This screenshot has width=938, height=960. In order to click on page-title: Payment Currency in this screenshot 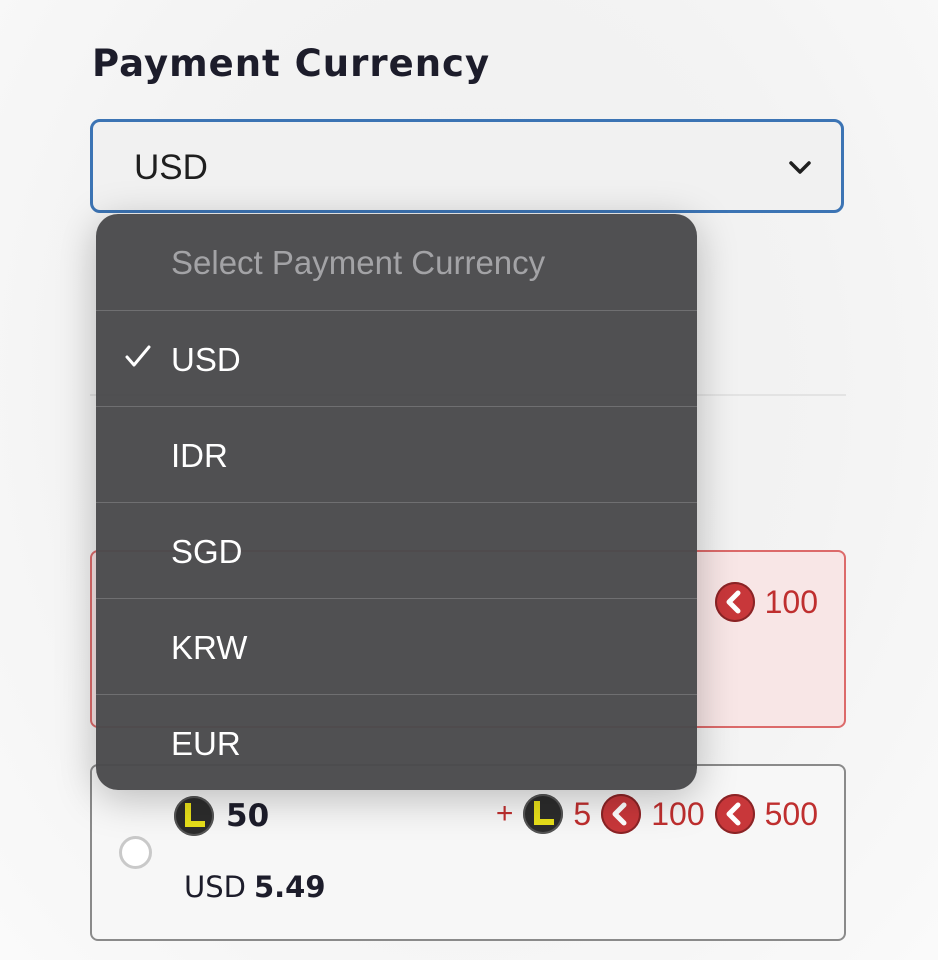, I will do `click(291, 63)`.